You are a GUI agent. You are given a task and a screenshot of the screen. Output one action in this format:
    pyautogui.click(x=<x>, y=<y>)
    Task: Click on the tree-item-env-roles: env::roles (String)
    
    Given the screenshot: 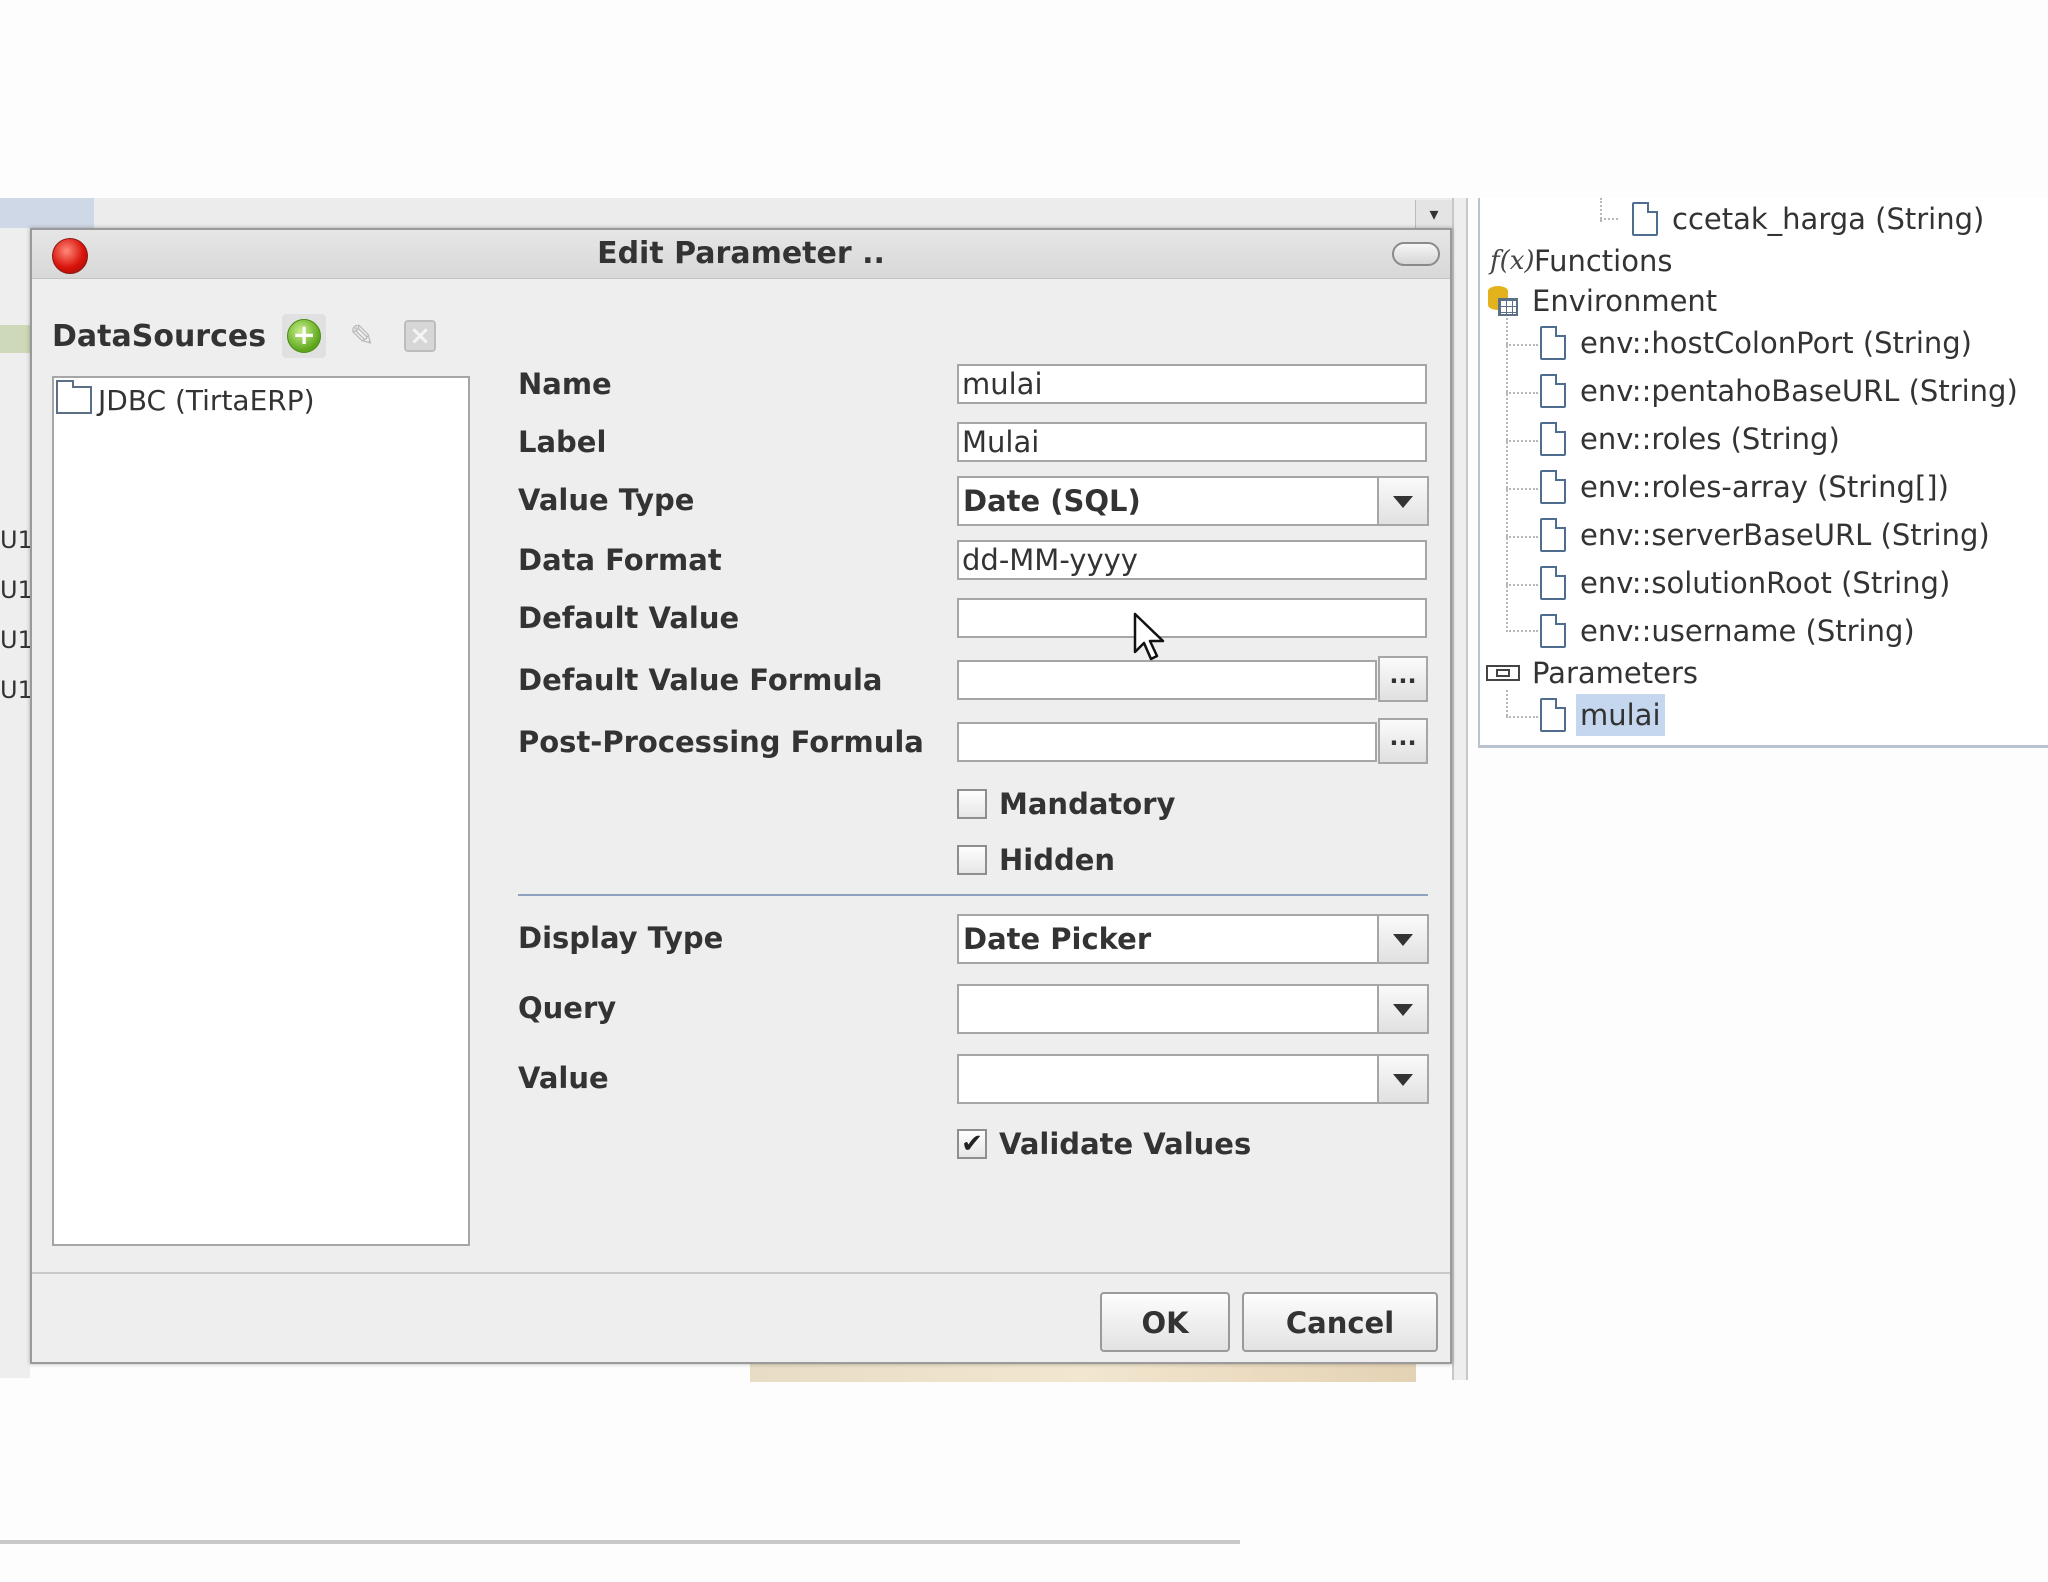 What is the action you would take?
    pyautogui.click(x=1692, y=439)
    